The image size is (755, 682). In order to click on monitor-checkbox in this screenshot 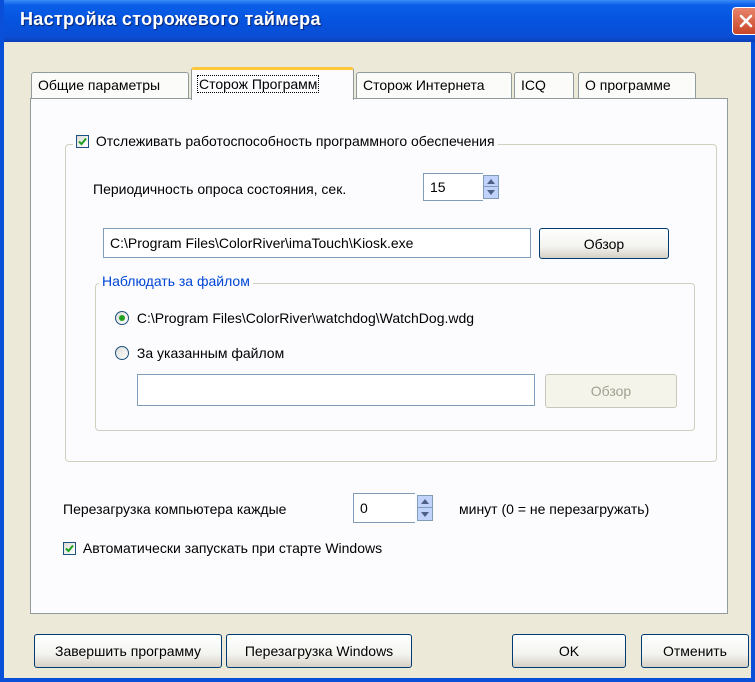, I will do `click(82, 141)`.